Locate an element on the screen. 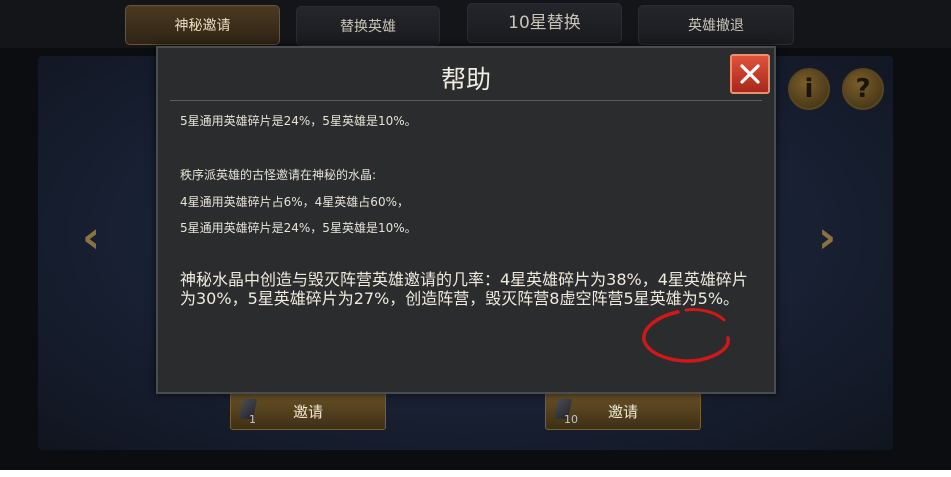 This screenshot has width=951, height=477. close-icon is located at coordinates (750, 74).